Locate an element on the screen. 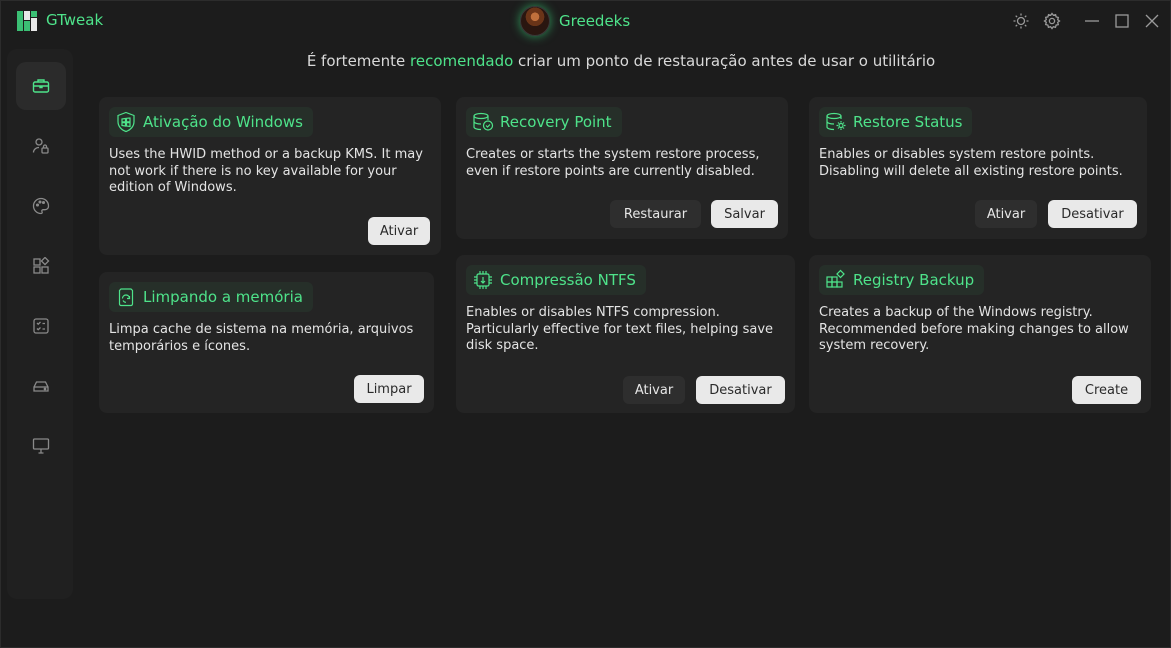 The image size is (1171, 648). desc-line: Enables or disables NTFS compression. is located at coordinates (593, 312).